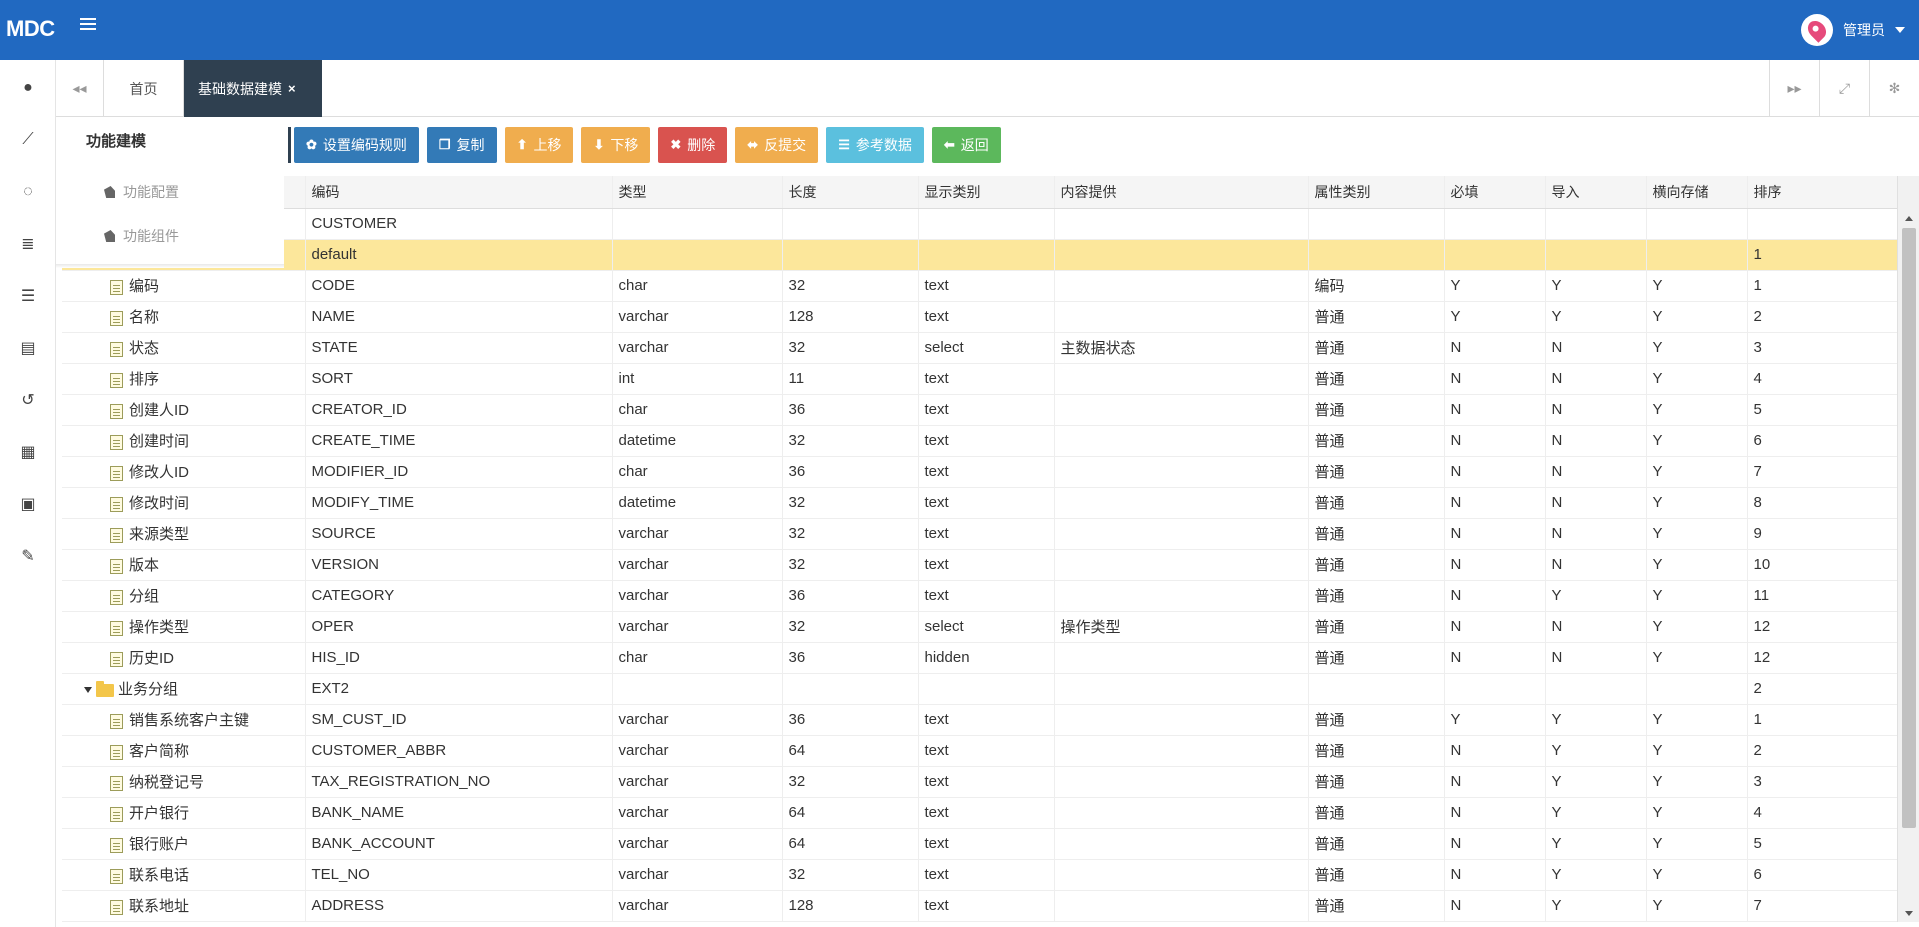 Image resolution: width=1919 pixels, height=927 pixels. Describe the element at coordinates (979, 441) in the screenshot. I see `table-row: 创建时间 CREATE_TIME datetime 32 text 普通 N N Y 6` at that location.